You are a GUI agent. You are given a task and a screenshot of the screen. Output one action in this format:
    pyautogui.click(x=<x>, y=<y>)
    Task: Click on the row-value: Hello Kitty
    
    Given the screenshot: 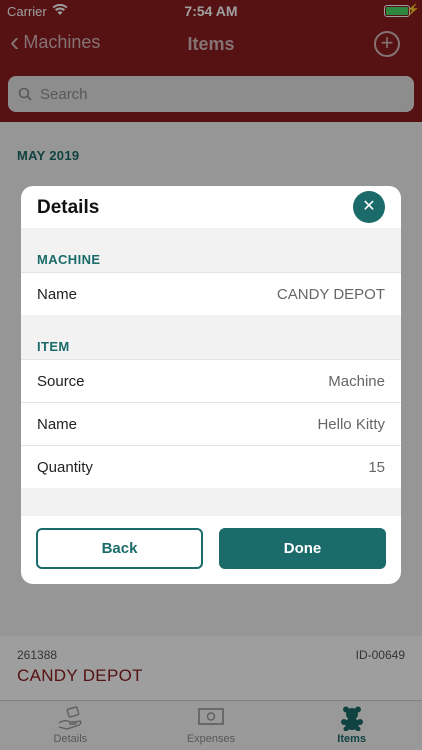 What is the action you would take?
    pyautogui.click(x=351, y=424)
    